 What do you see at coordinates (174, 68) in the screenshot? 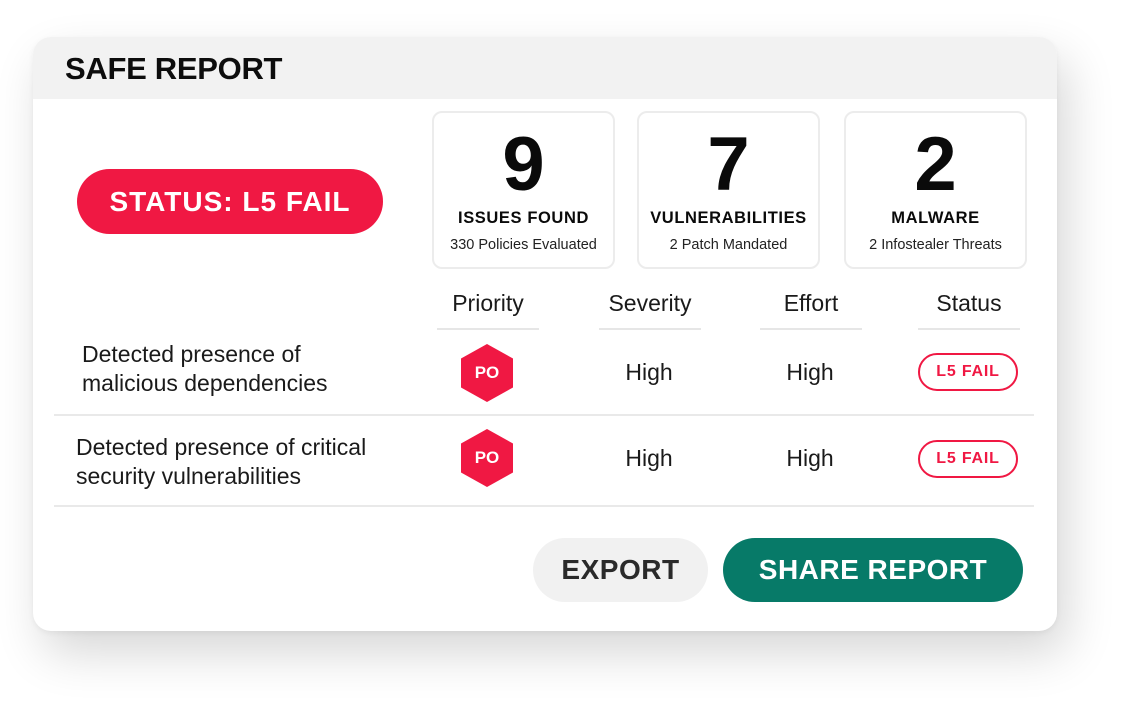
I see `report-title: SAFE REPORT` at bounding box center [174, 68].